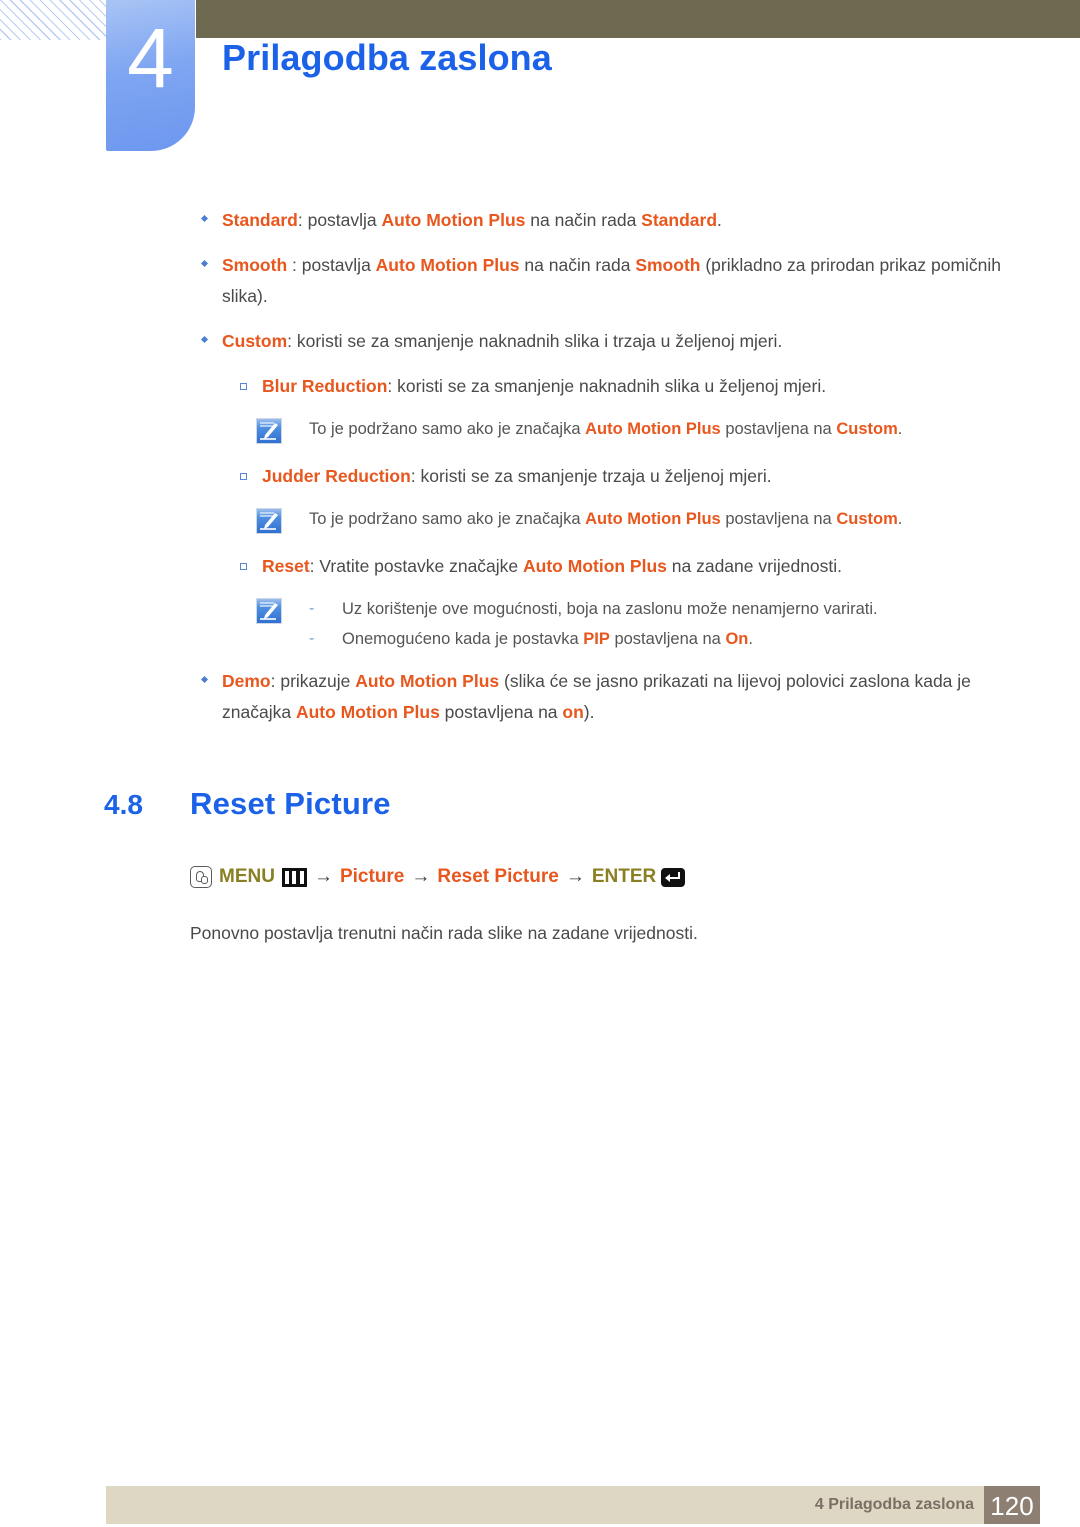 The width and height of the screenshot is (1080, 1527). Describe the element at coordinates (325, 386) in the screenshot. I see `keyword-text: Blur Reduction` at that location.